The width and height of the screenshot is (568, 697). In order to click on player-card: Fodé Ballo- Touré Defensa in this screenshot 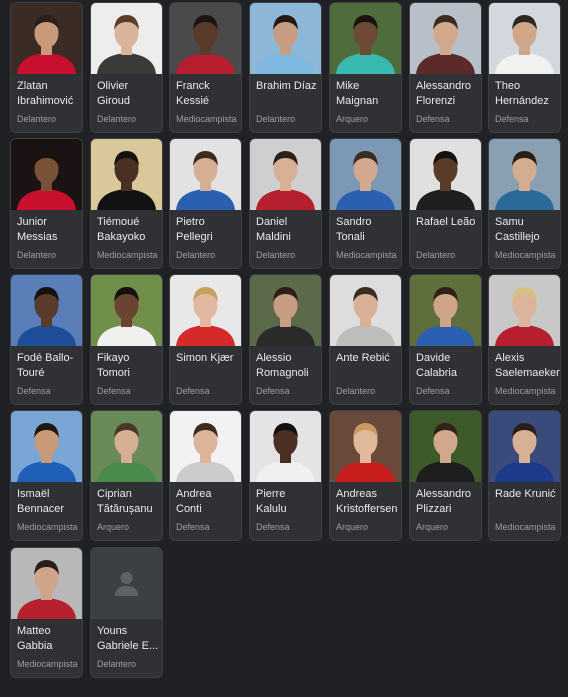, I will do `click(46, 339)`.